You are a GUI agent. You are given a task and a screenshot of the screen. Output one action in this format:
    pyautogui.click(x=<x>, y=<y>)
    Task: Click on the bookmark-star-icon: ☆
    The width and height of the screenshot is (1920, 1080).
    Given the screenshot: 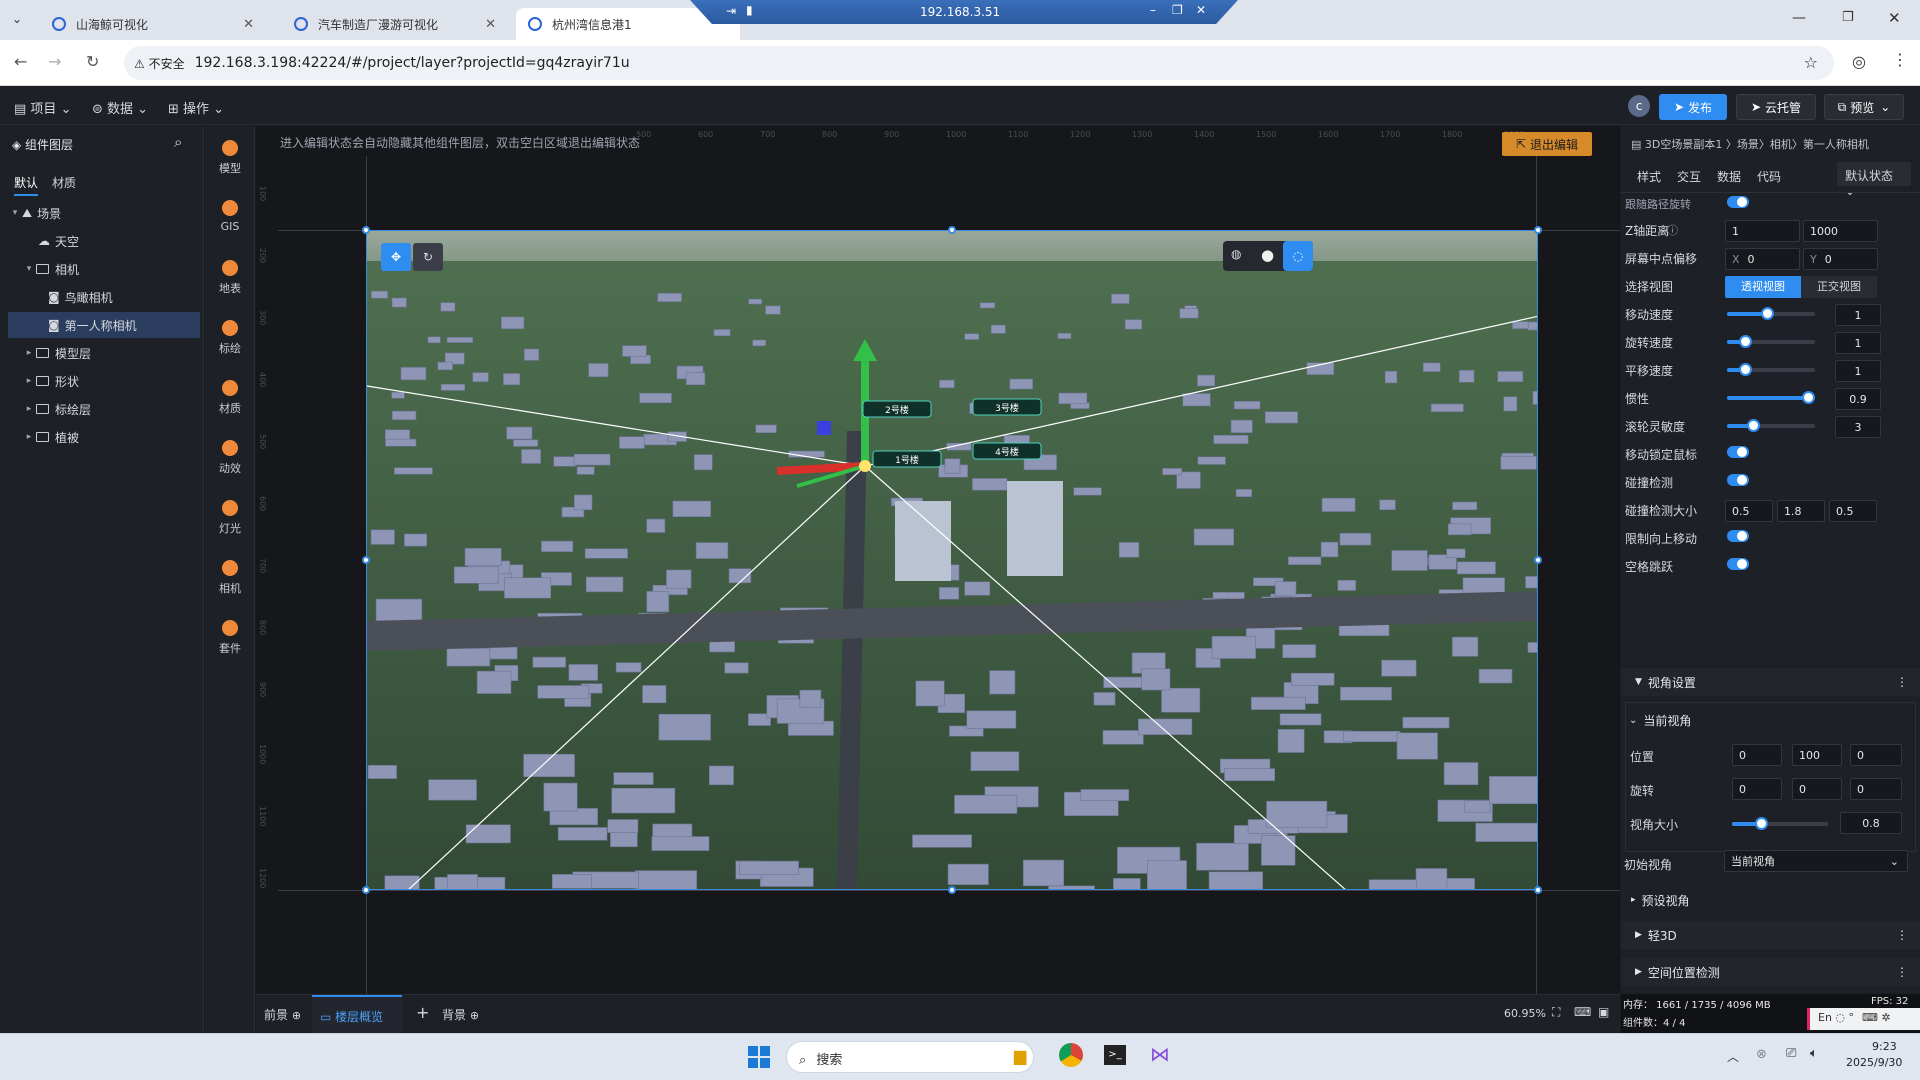 What is the action you would take?
    pyautogui.click(x=1811, y=62)
    